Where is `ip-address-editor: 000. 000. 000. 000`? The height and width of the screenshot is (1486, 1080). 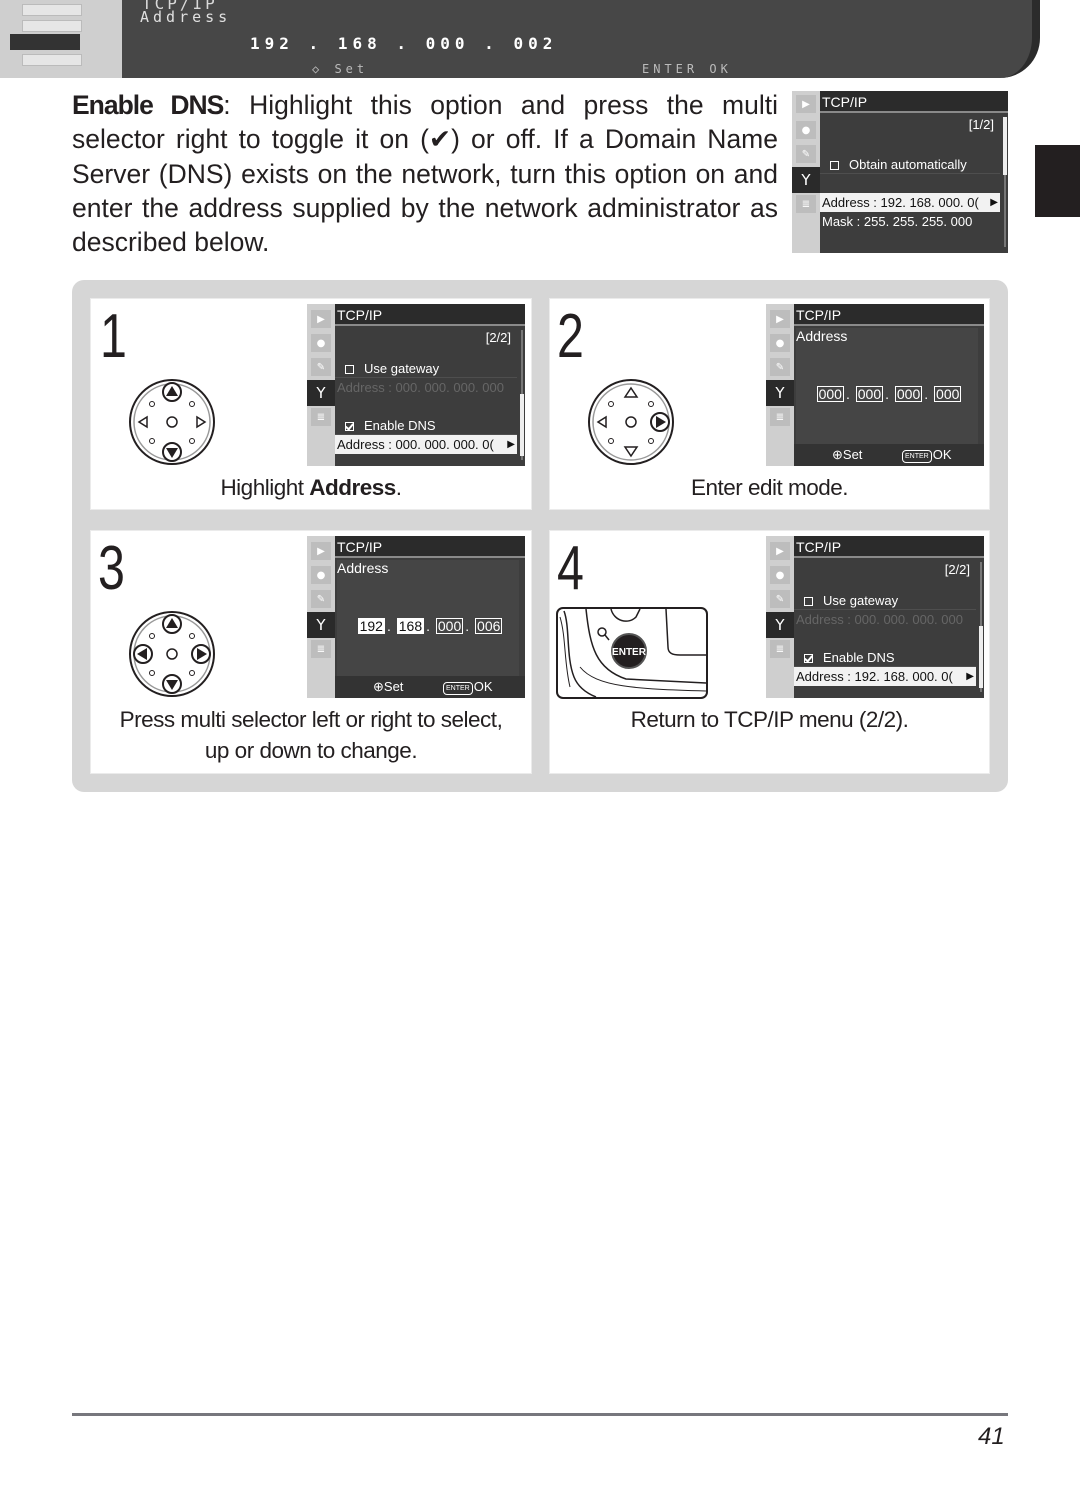
ip-address-editor: 000. 000. 000. 000 is located at coordinates (889, 394).